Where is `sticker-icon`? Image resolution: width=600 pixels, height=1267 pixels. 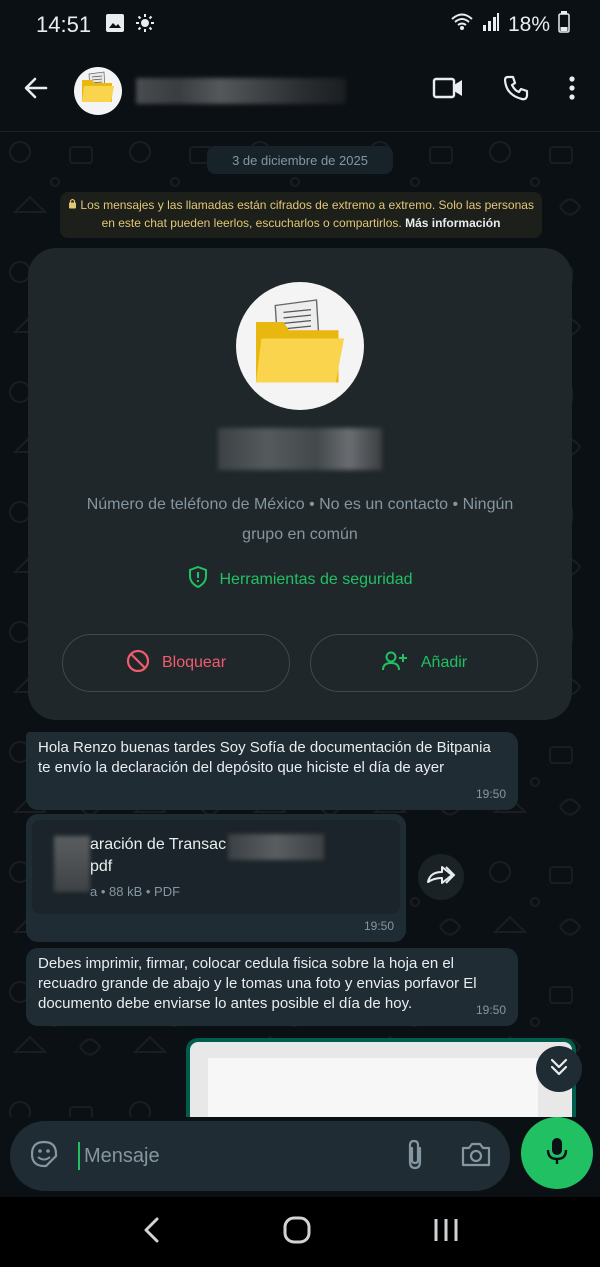 sticker-icon is located at coordinates (44, 1156).